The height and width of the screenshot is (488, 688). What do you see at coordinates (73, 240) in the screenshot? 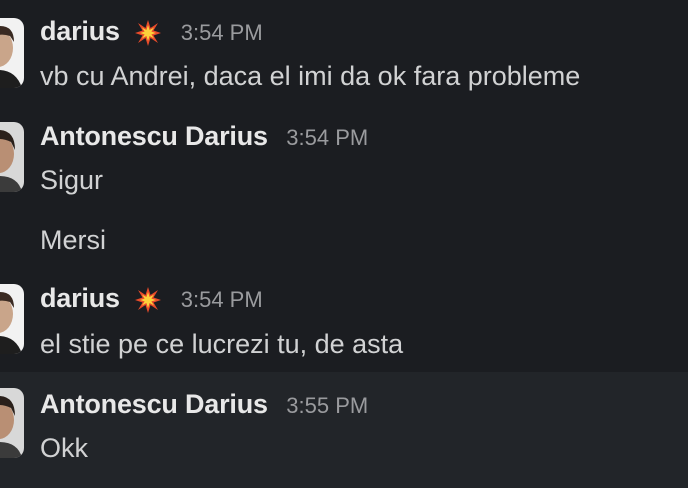
I see `message-text: Mersi` at bounding box center [73, 240].